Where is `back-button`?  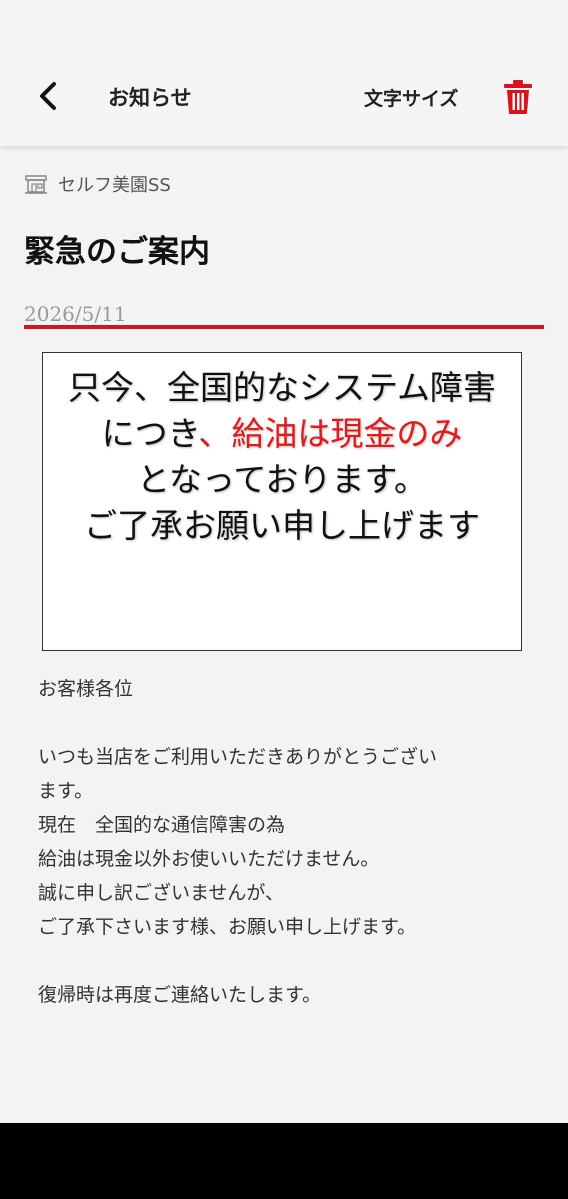
back-button is located at coordinates (50, 96).